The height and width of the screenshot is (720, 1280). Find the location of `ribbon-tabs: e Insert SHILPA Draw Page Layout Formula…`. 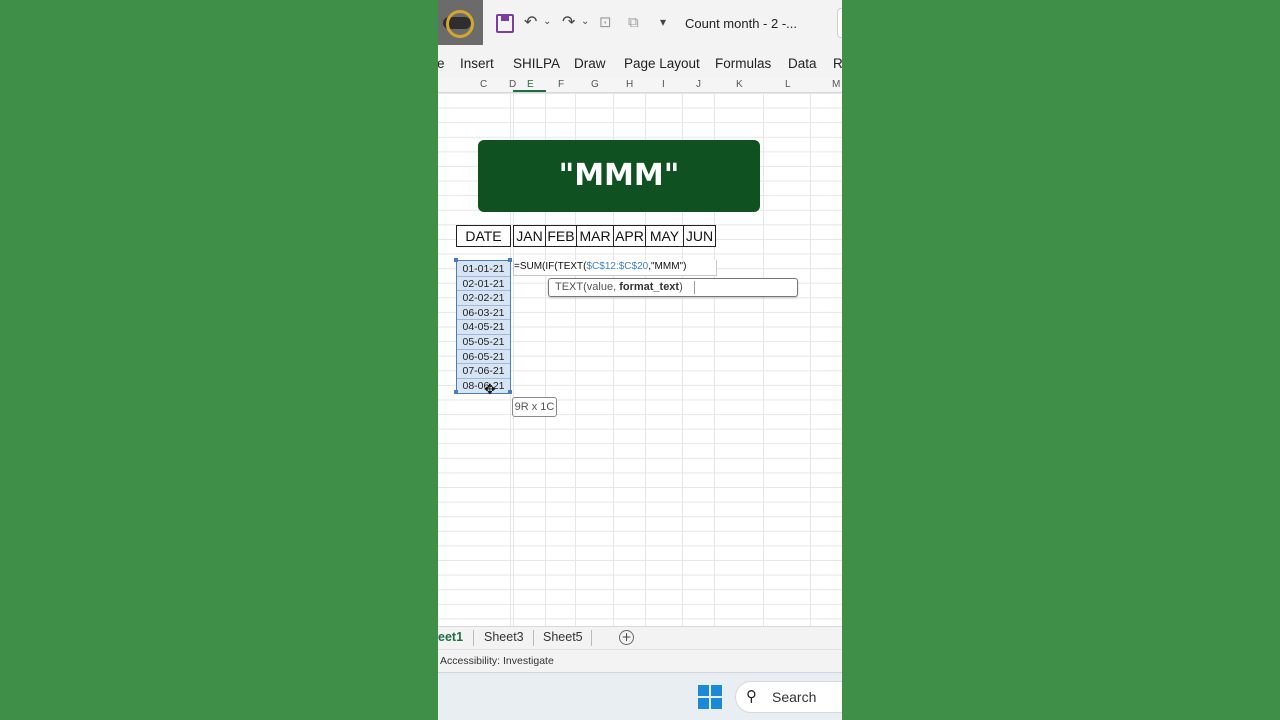

ribbon-tabs: e Insert SHILPA Draw Page Layout Formula… is located at coordinates (640, 62).